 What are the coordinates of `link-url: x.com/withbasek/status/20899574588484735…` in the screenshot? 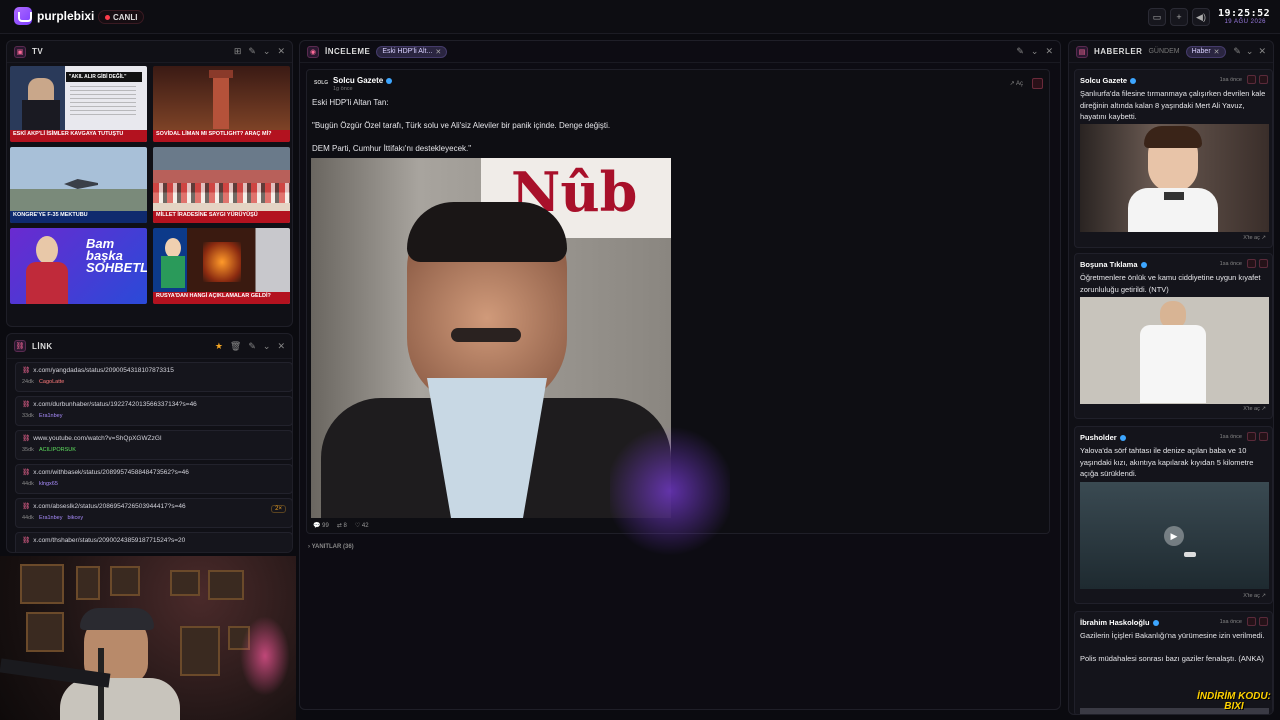 It's located at (111, 472).